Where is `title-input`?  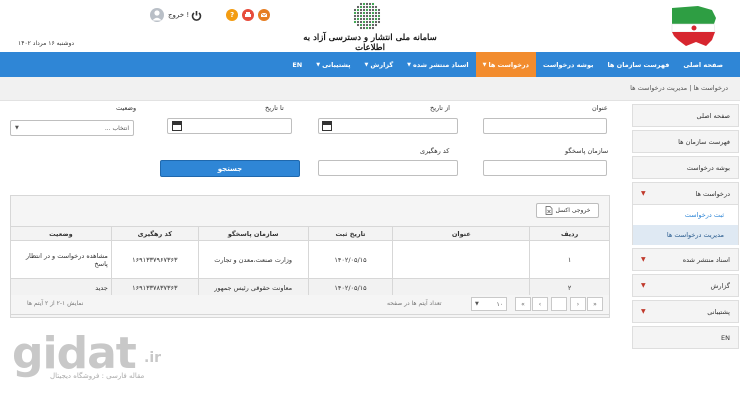 title-input is located at coordinates (545, 126).